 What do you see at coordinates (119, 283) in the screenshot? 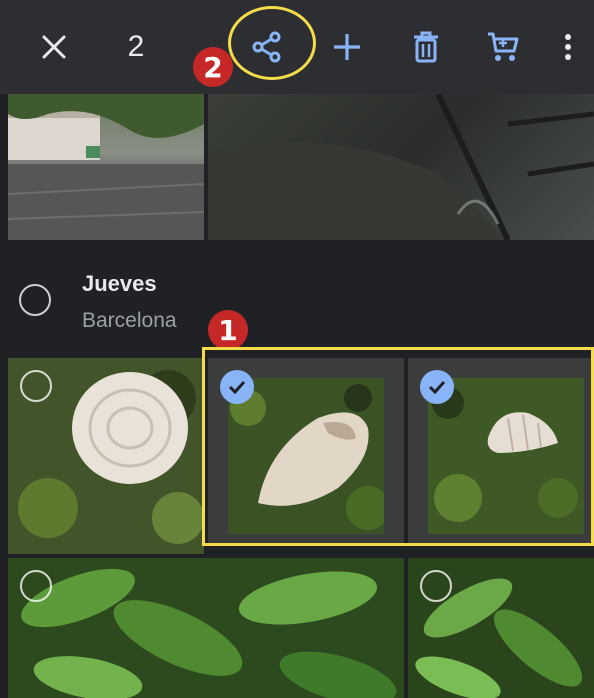
I see `section-title: Jueves` at bounding box center [119, 283].